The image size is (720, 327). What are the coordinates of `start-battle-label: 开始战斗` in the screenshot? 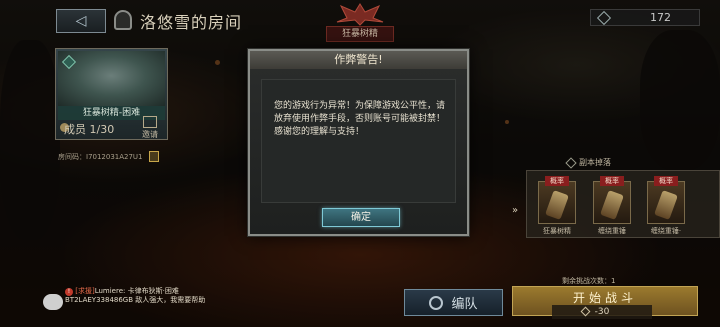 It's located at (604, 298).